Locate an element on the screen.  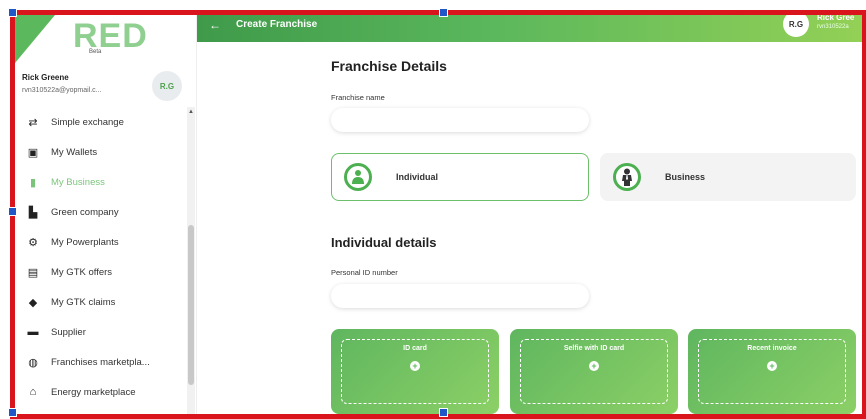
sidebar-scrollbar: ▲ is located at coordinates (191, 260).